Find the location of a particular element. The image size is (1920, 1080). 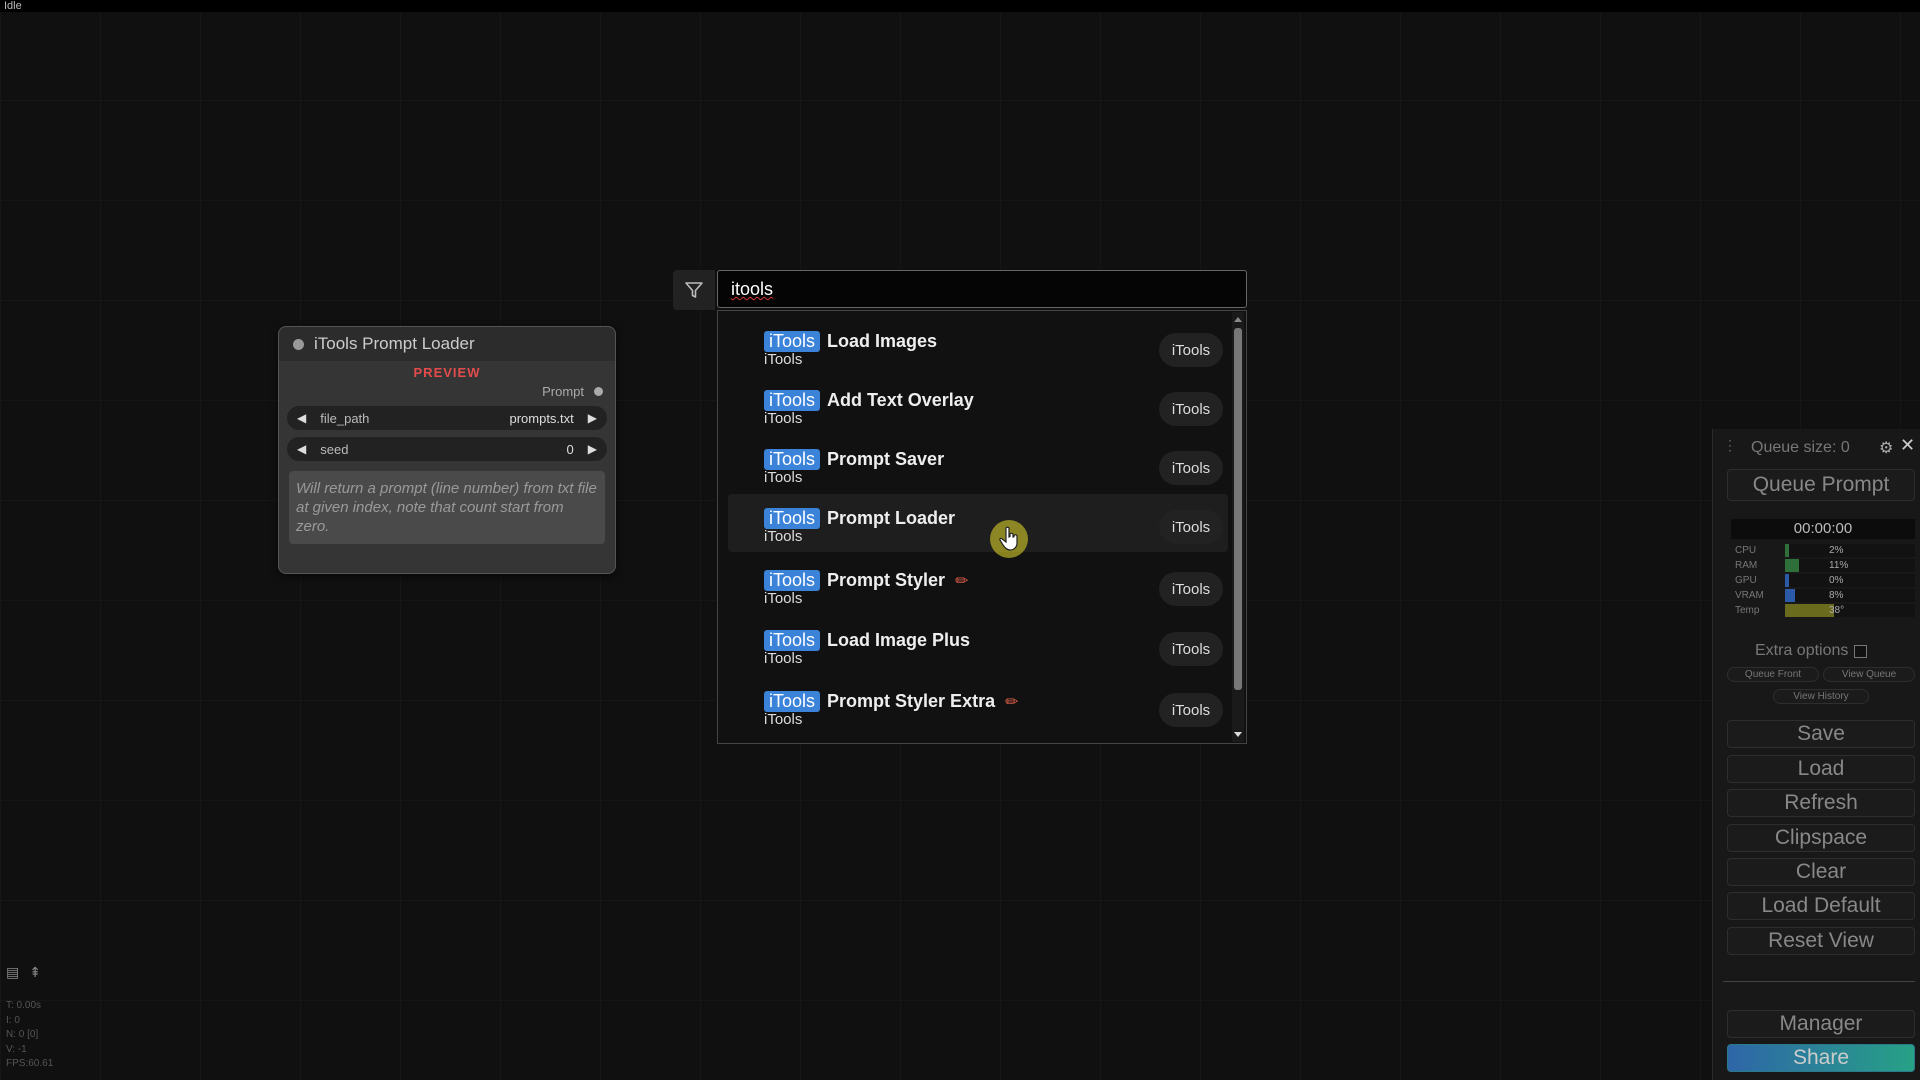

scroll-down-arrow-icon is located at coordinates (1238, 734).